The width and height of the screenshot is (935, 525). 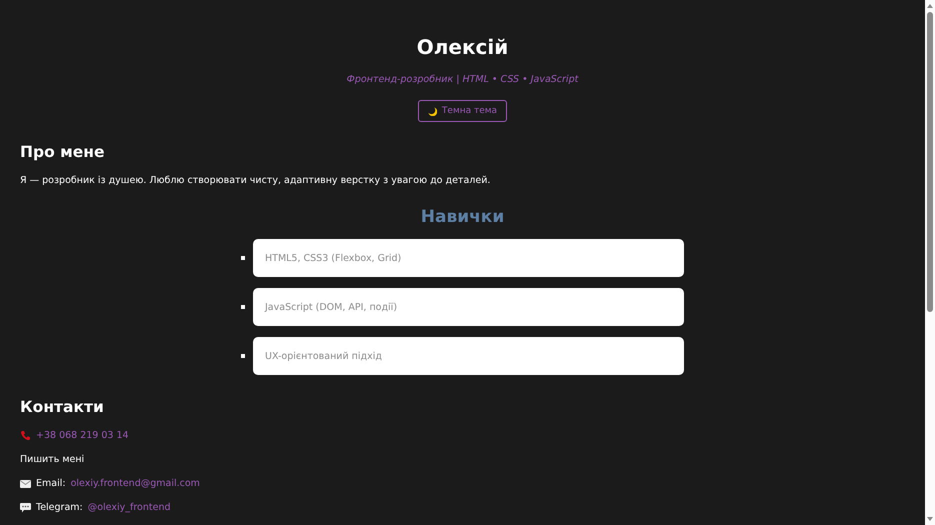 I want to click on section-heading: Про мене, so click(x=63, y=152).